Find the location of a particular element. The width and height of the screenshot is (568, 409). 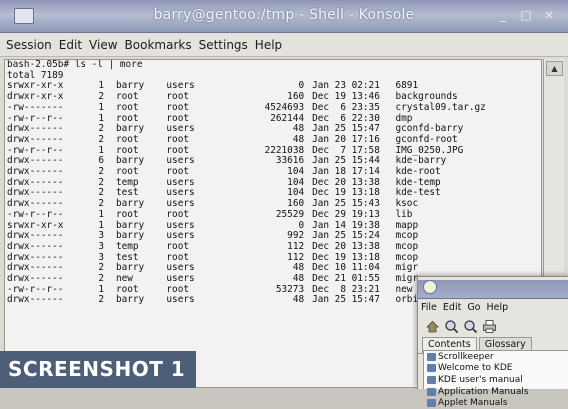

cell-size: 25529 is located at coordinates (290, 214).